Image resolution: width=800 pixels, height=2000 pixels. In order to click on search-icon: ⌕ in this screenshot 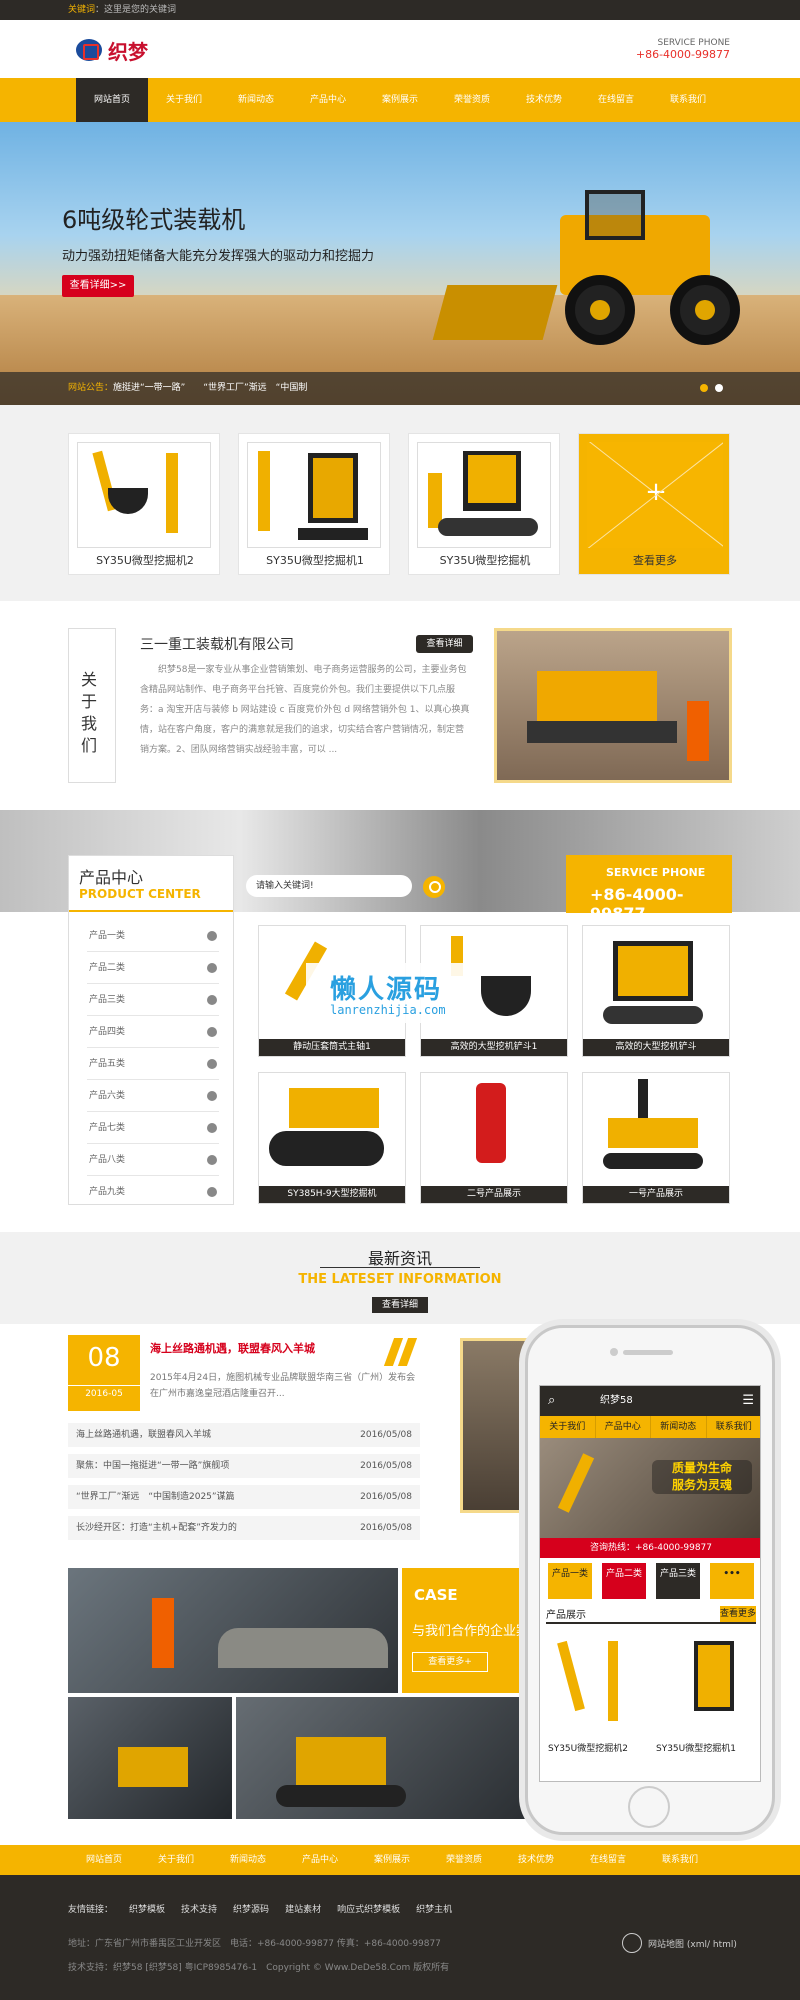, I will do `click(551, 1401)`.